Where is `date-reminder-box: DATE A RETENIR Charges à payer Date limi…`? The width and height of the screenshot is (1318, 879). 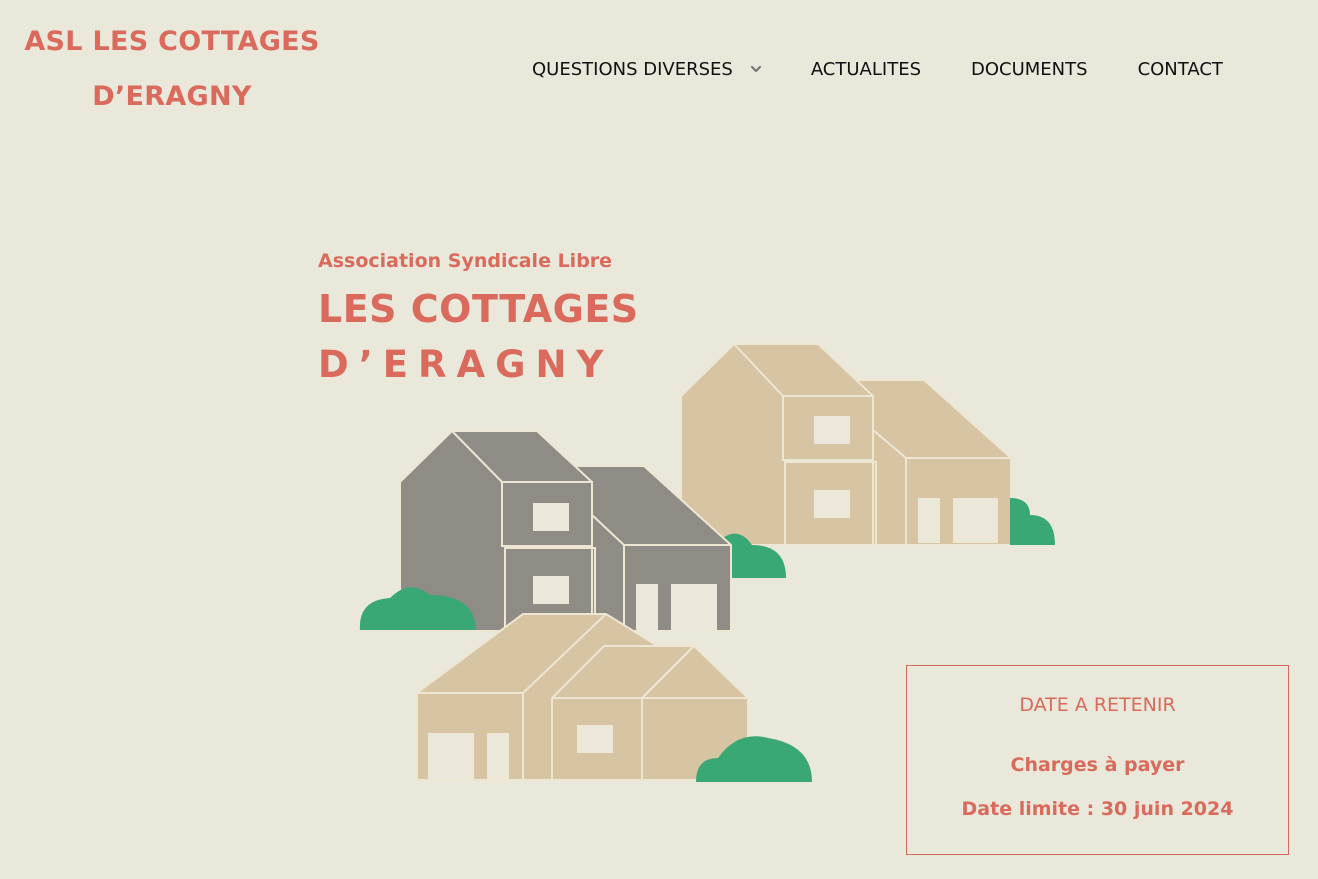 date-reminder-box: DATE A RETENIR Charges à payer Date limi… is located at coordinates (1097, 760).